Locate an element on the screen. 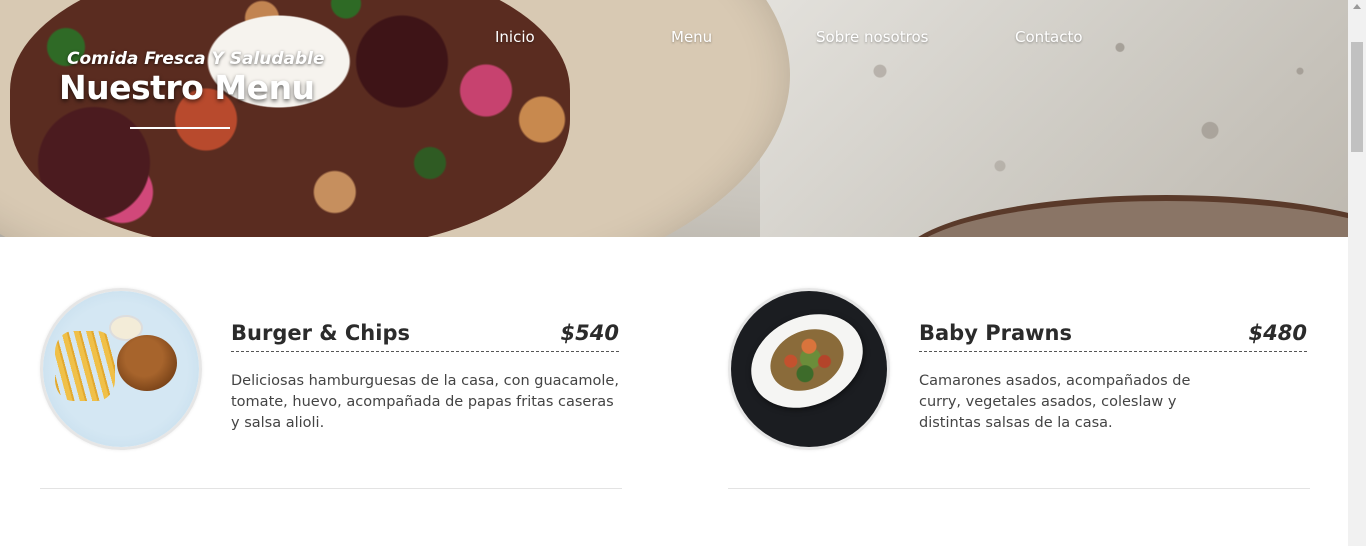 The height and width of the screenshot is (546, 1366). prawns-plate-icon is located at coordinates (809, 369).